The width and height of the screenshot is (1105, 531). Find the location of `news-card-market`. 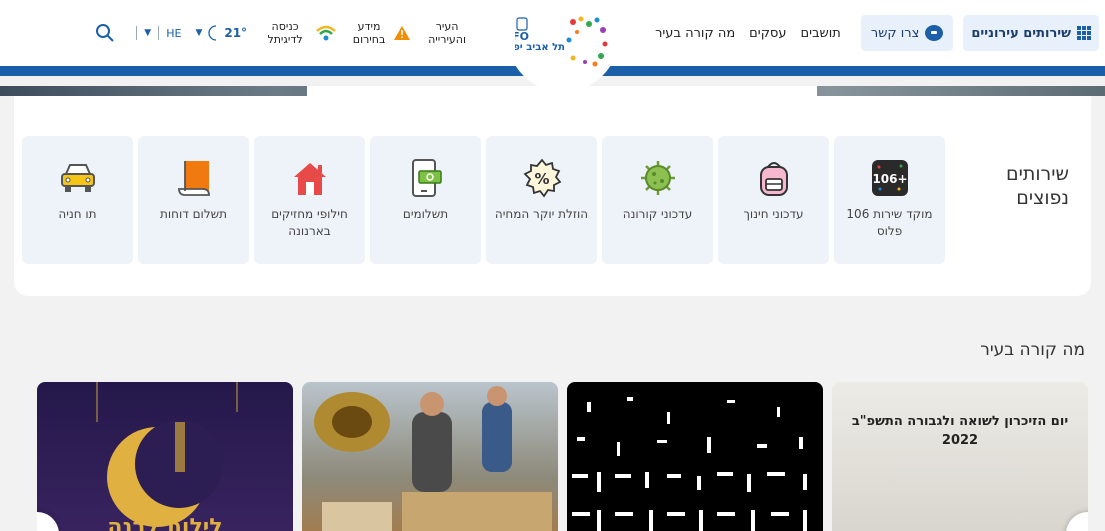

news-card-market is located at coordinates (430, 456).